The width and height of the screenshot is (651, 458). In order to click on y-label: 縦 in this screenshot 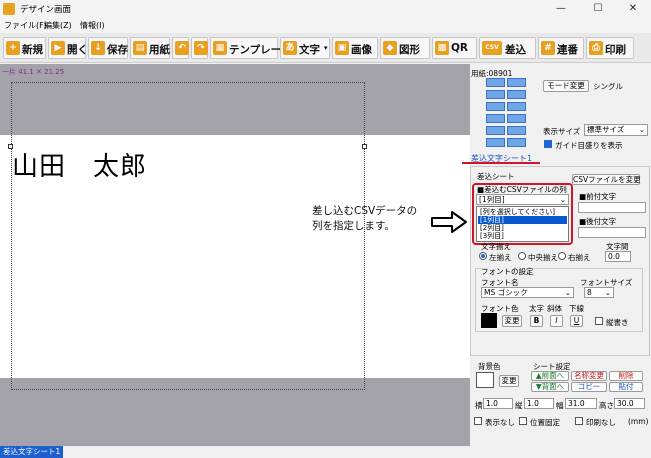, I will do `click(519, 405)`.